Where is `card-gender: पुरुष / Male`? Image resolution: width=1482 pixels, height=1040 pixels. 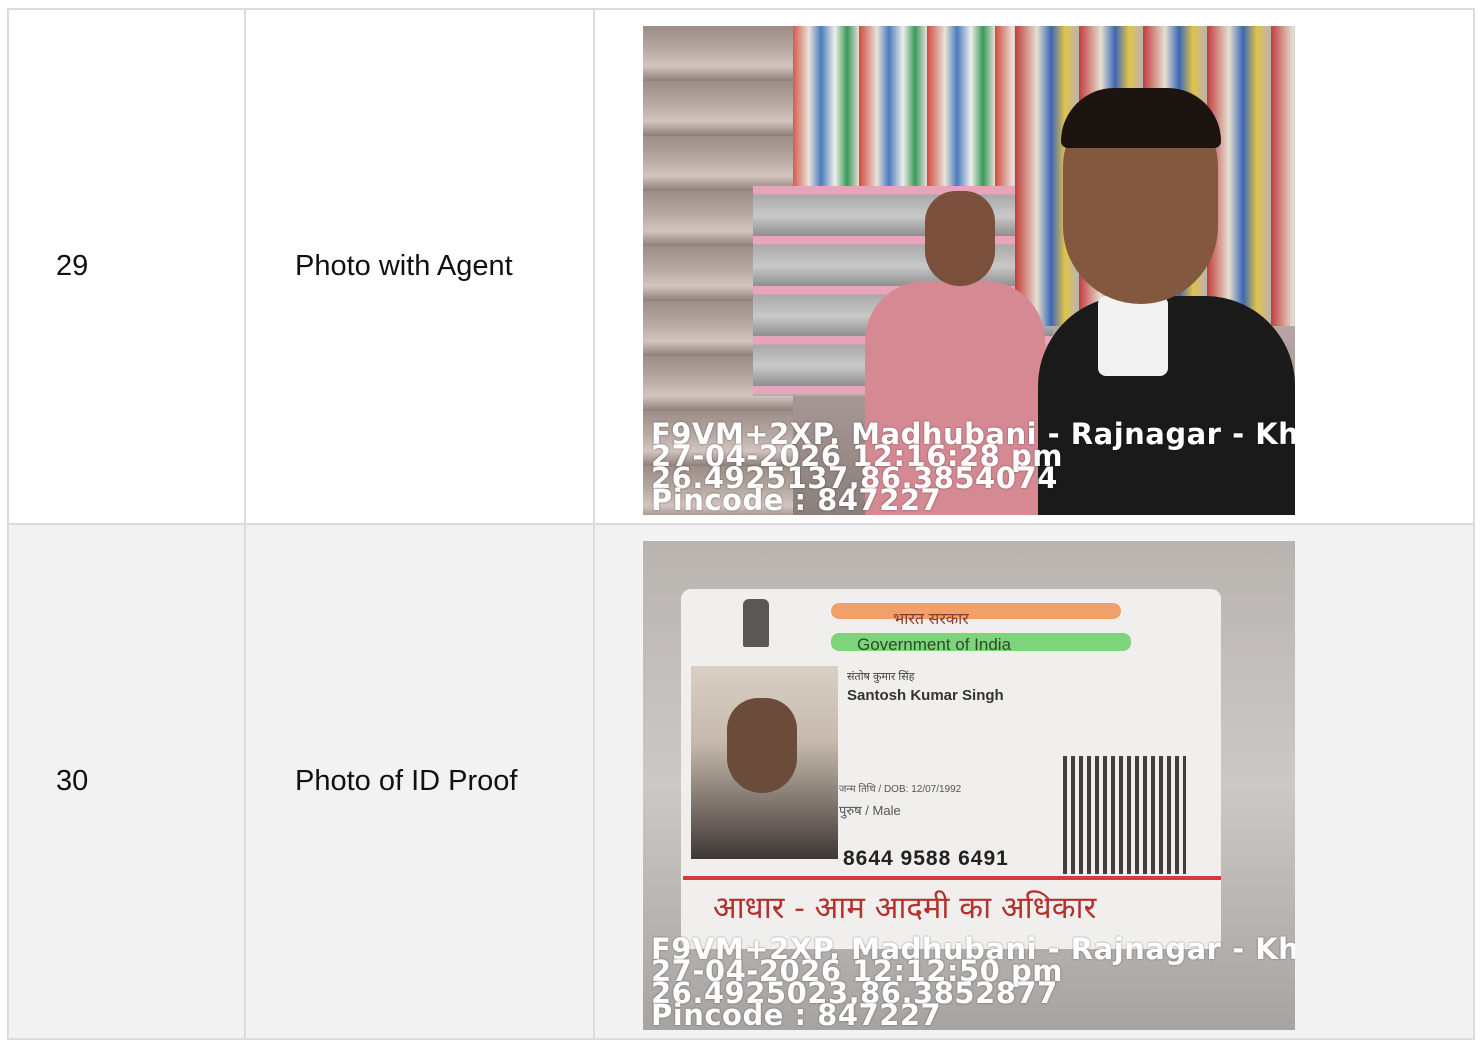
card-gender: पुरुष / Male is located at coordinates (870, 810).